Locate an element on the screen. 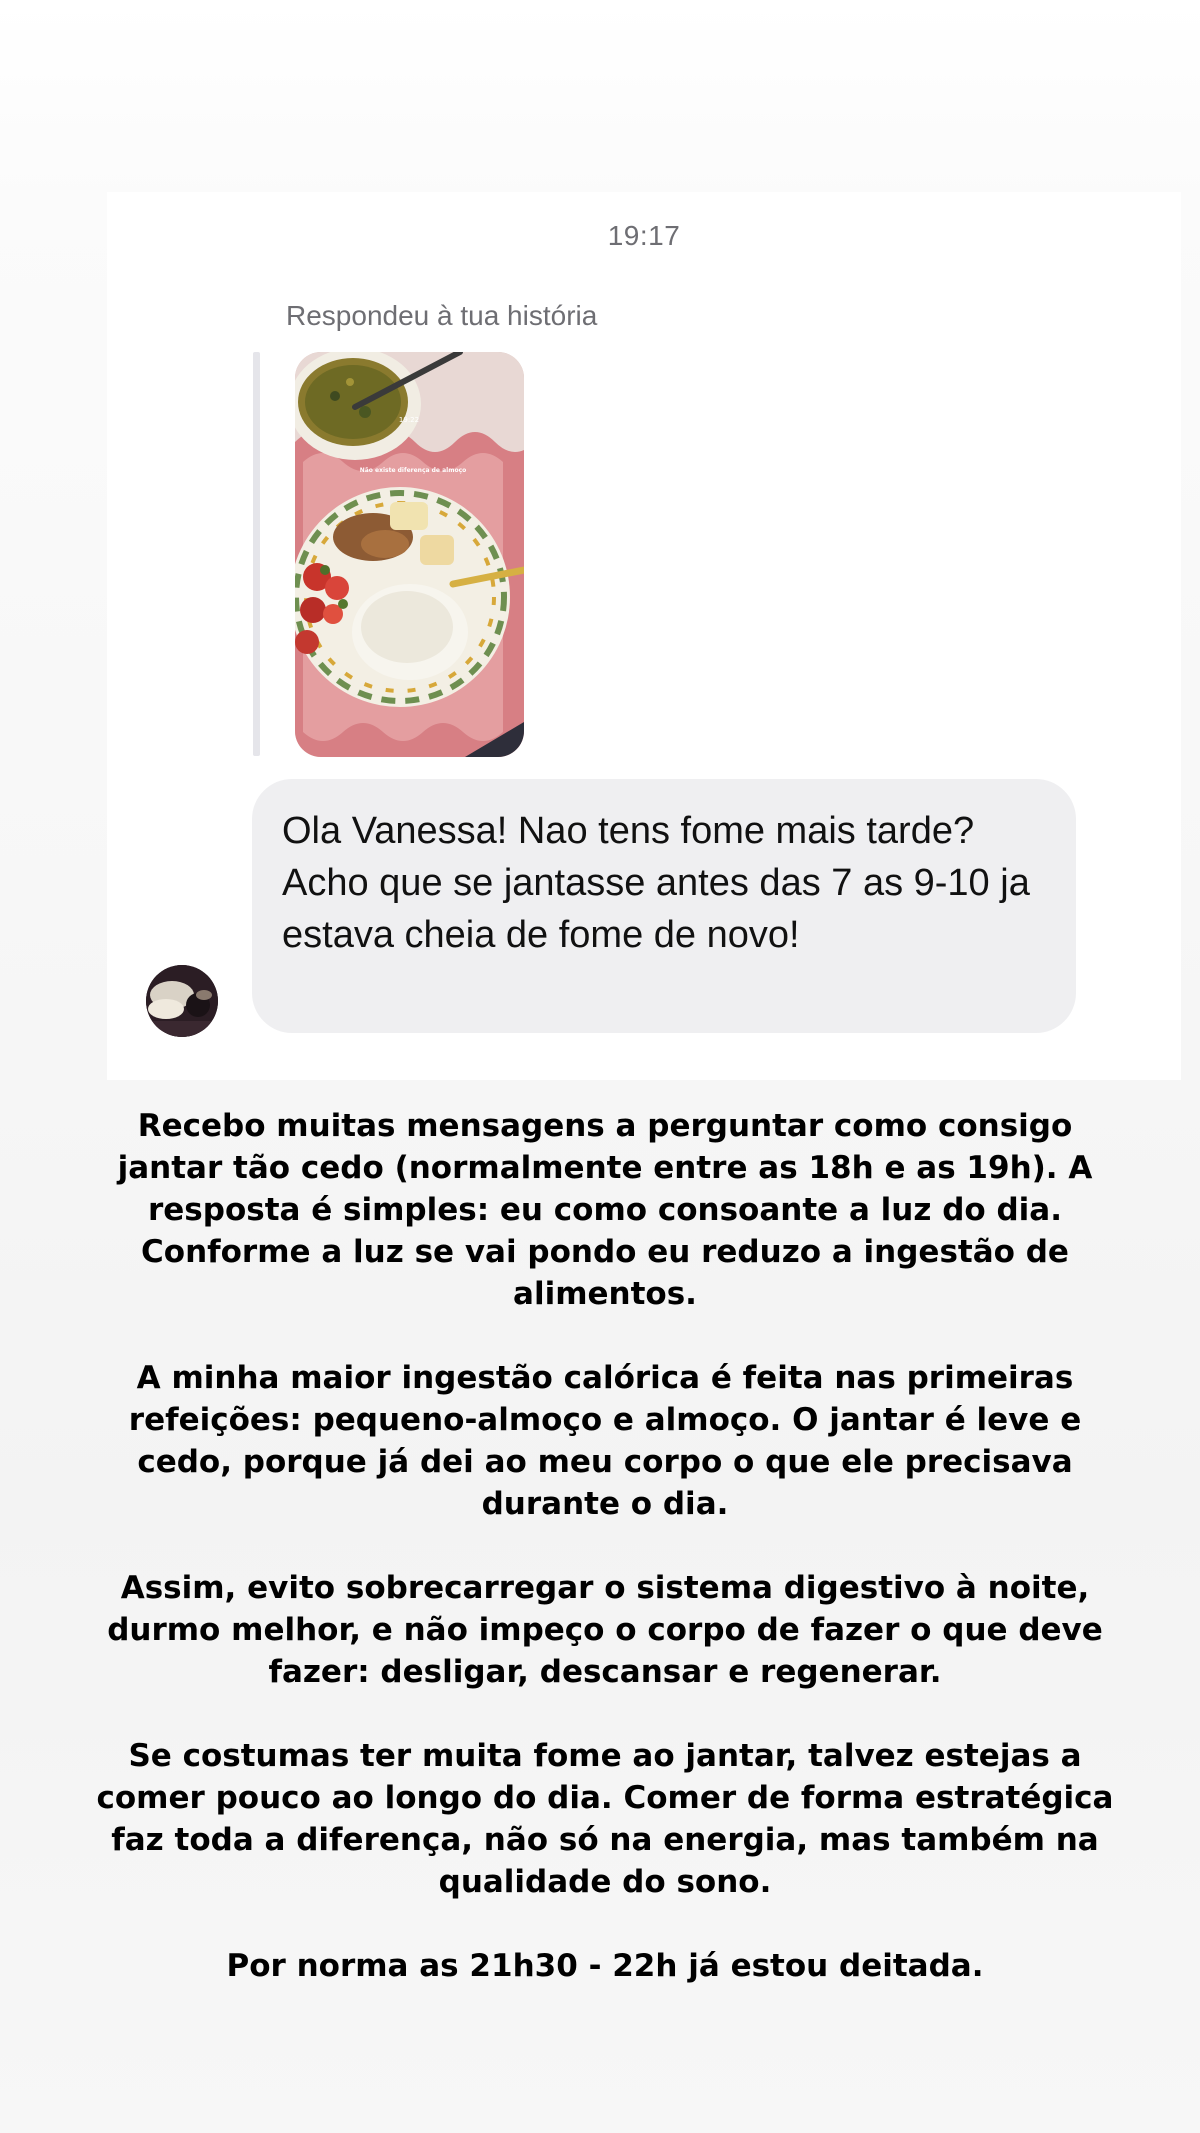 The width and height of the screenshot is (1200, 2133). message-timestamp: 19:17 is located at coordinates (644, 235).